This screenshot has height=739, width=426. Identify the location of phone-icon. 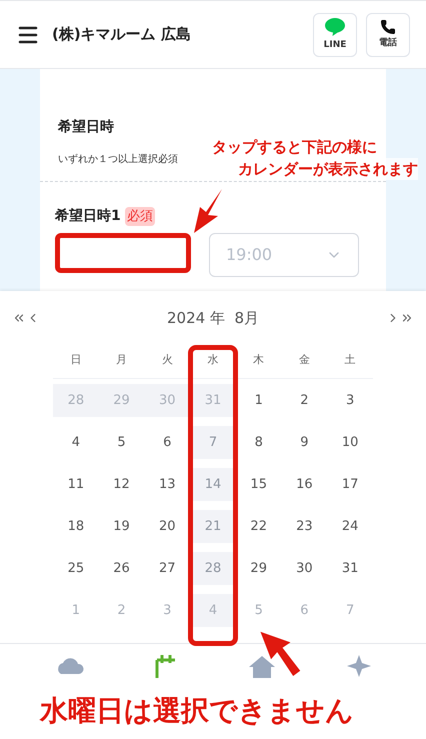
(388, 26).